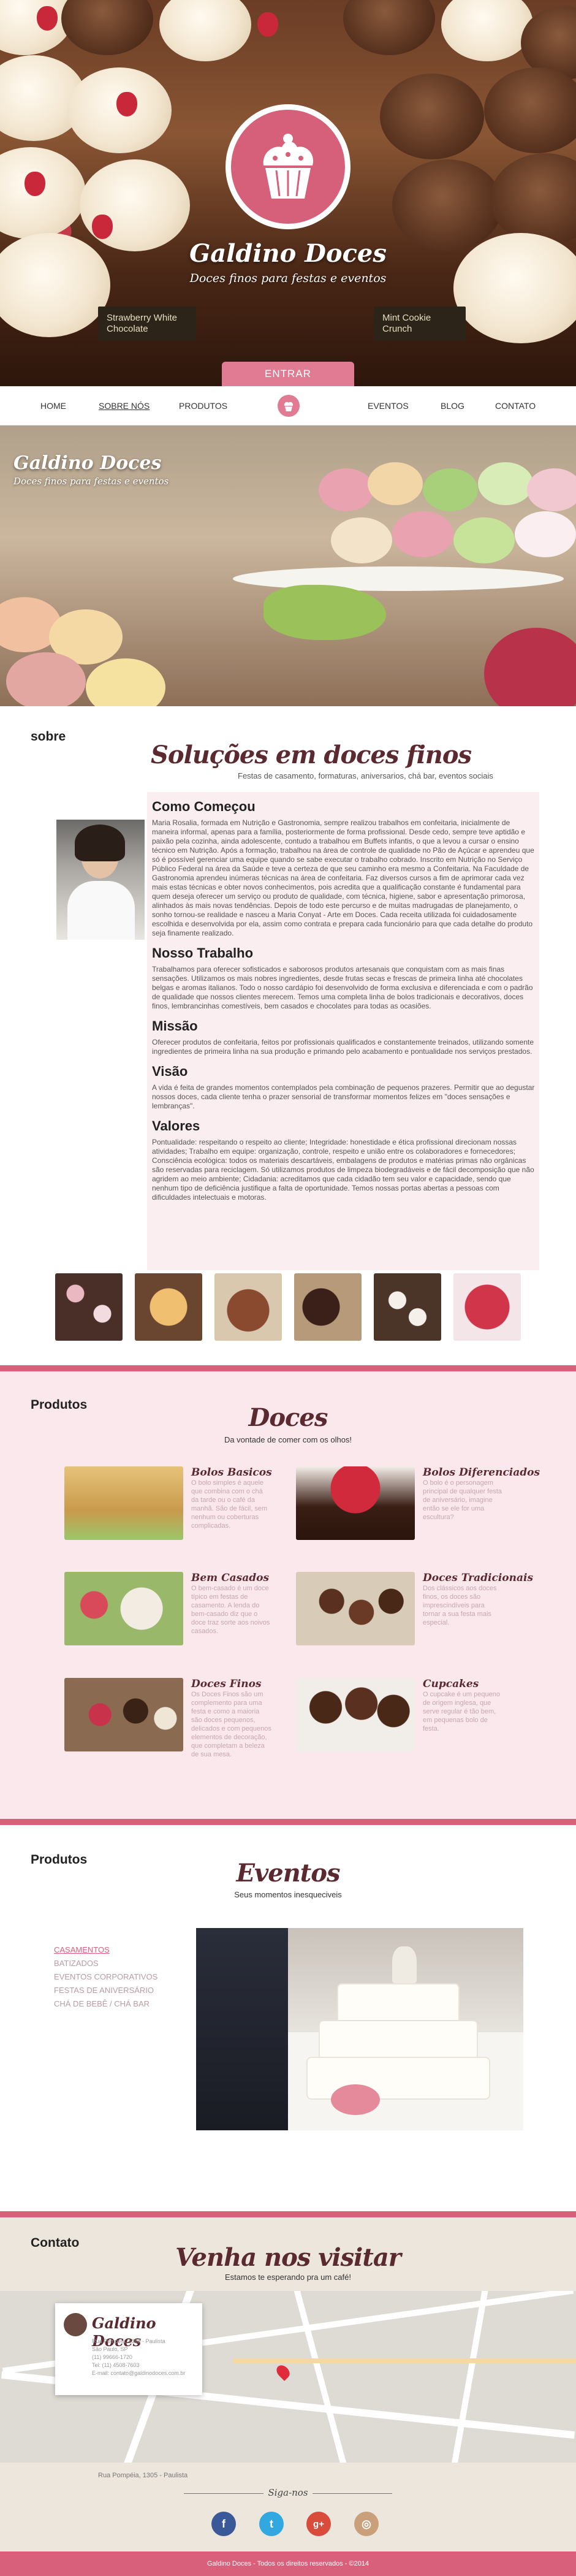 Image resolution: width=576 pixels, height=2576 pixels. I want to click on nav-produtos: PRODUTOS, so click(203, 406).